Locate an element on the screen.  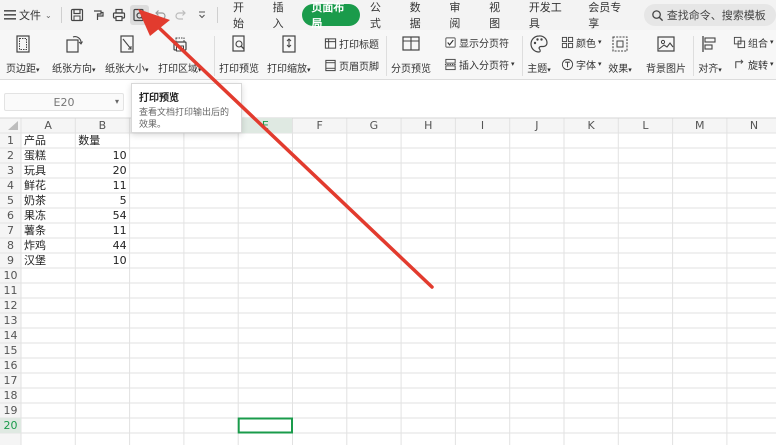
cell-product-name: 炸鸡 is located at coordinates (48, 245).